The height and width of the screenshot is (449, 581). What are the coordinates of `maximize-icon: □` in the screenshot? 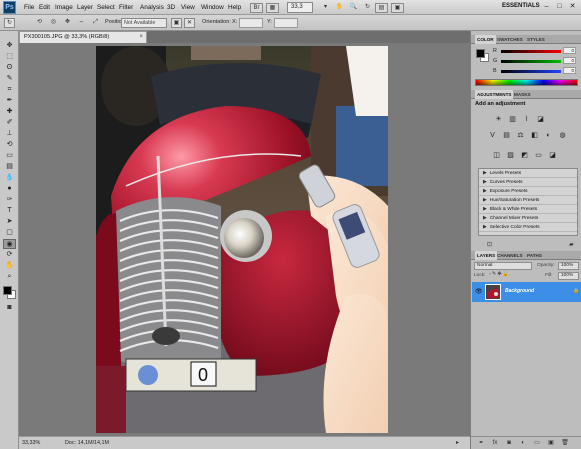 It's located at (559, 6).